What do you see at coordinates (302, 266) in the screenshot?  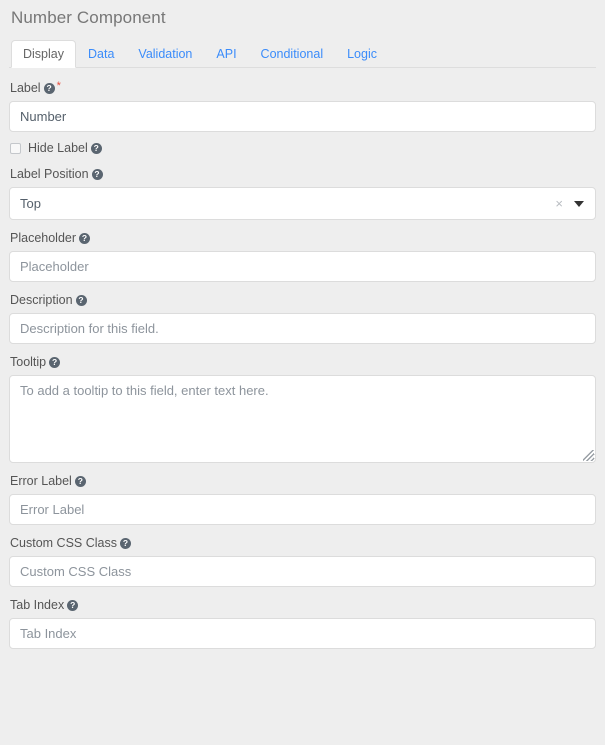 I see `placeholder-input` at bounding box center [302, 266].